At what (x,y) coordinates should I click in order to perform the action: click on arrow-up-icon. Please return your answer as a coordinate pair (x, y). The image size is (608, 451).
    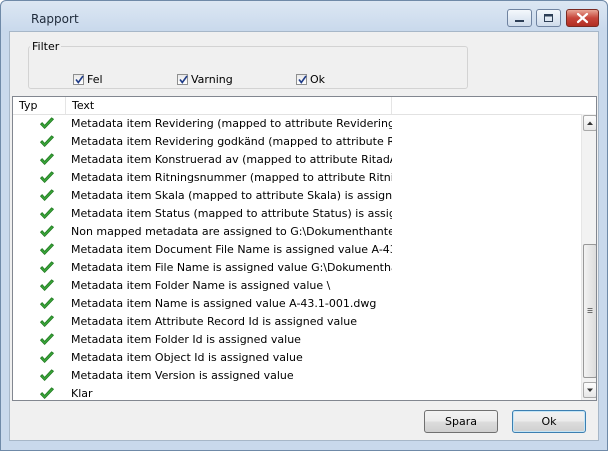
    Looking at the image, I should click on (590, 123).